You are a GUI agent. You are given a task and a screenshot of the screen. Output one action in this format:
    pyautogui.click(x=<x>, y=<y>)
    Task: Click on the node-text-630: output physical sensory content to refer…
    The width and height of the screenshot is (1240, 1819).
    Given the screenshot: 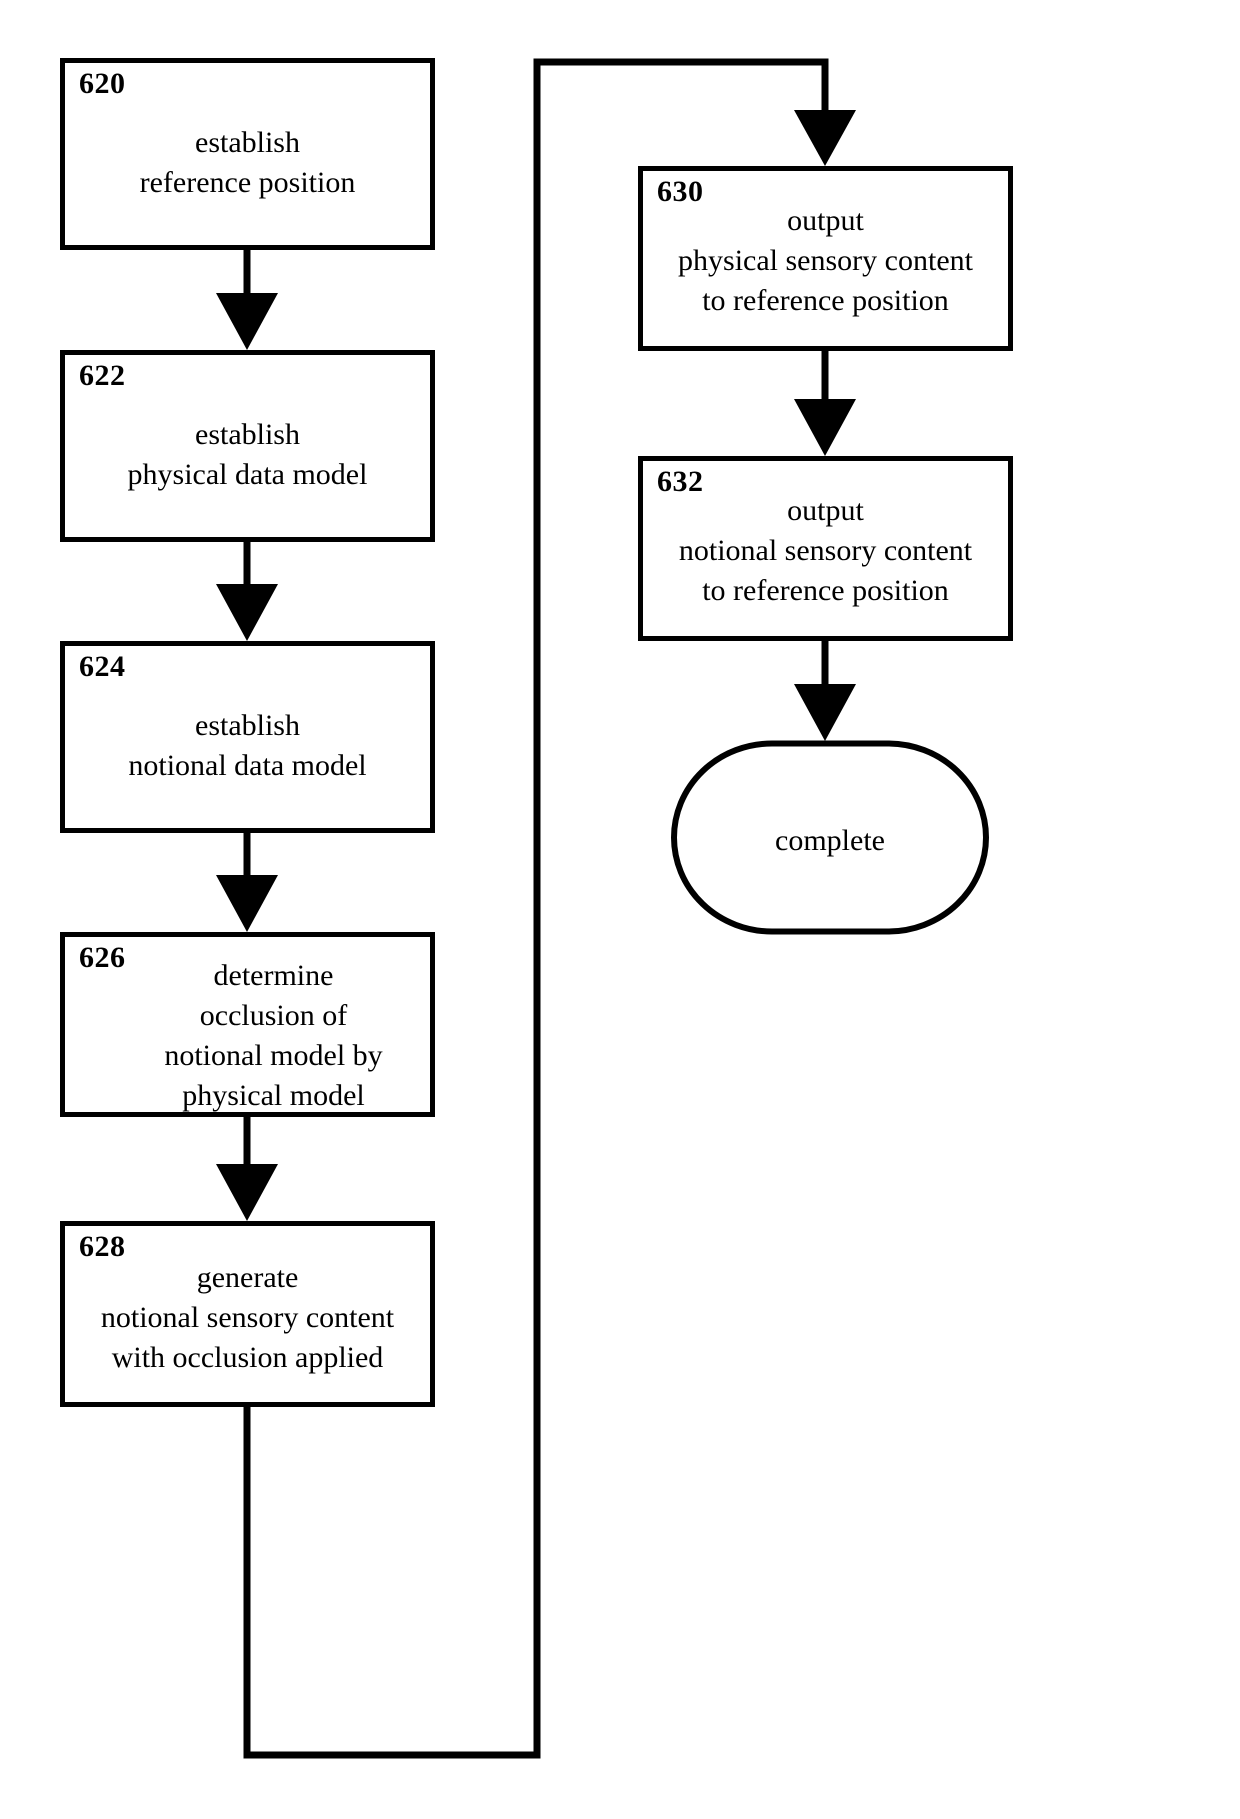 What is the action you would take?
    pyautogui.click(x=825, y=260)
    